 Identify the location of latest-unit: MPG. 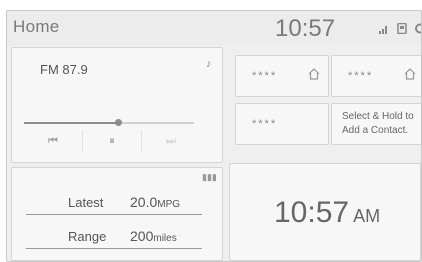
(169, 204).